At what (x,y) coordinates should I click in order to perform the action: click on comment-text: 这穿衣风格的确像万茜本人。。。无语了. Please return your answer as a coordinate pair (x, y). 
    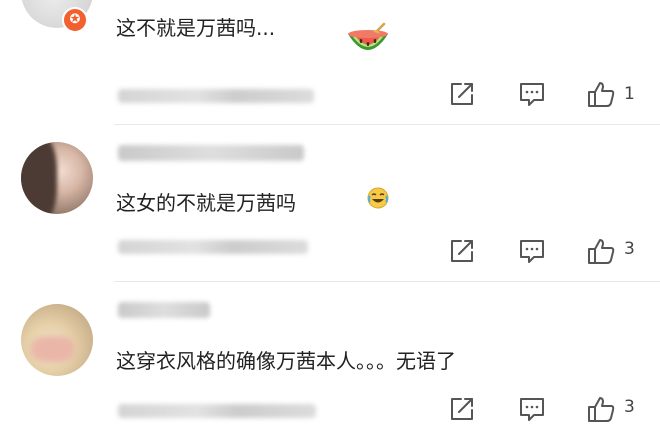
    Looking at the image, I should click on (286, 361).